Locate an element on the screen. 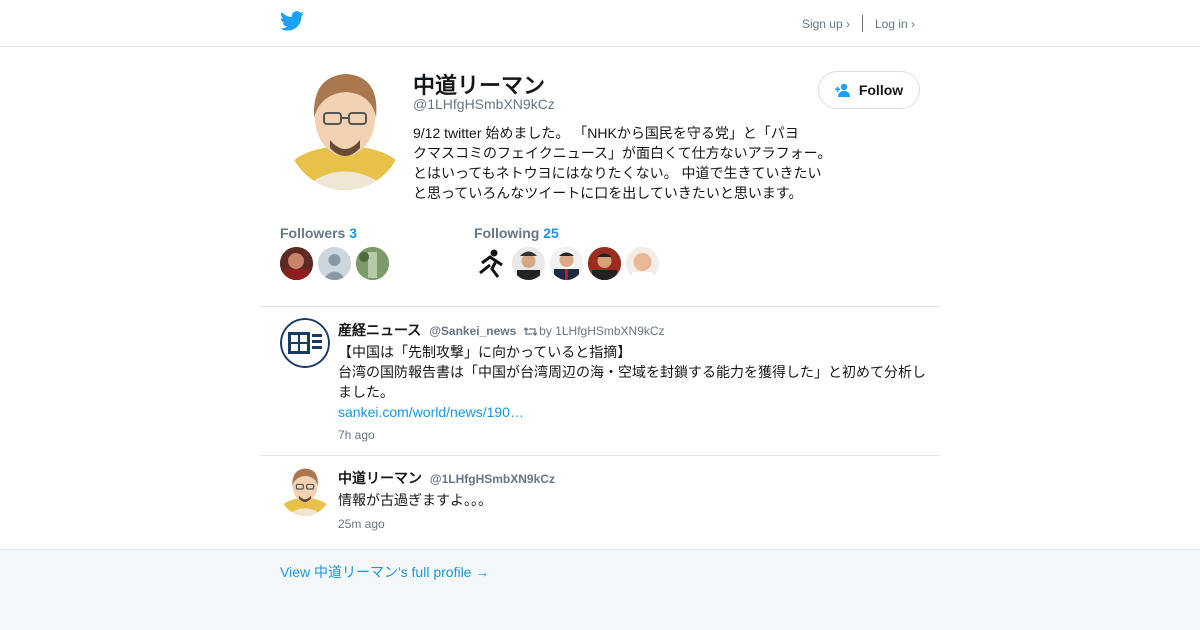 The image size is (1200, 630). profile-avatar is located at coordinates (345, 129).